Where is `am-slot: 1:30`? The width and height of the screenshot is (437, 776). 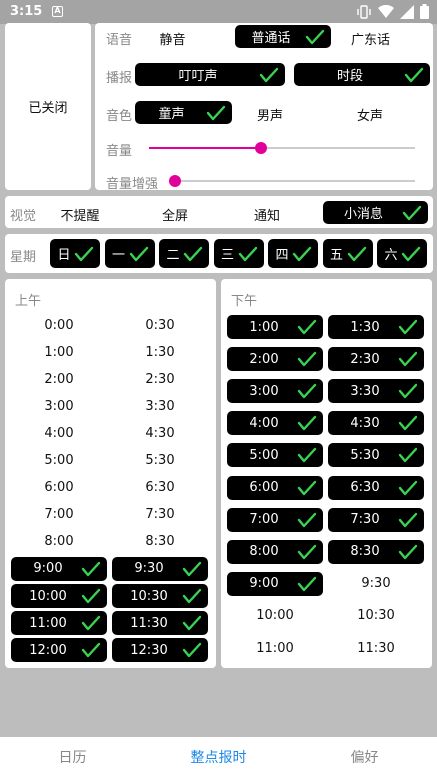 am-slot: 1:30 is located at coordinates (160, 352).